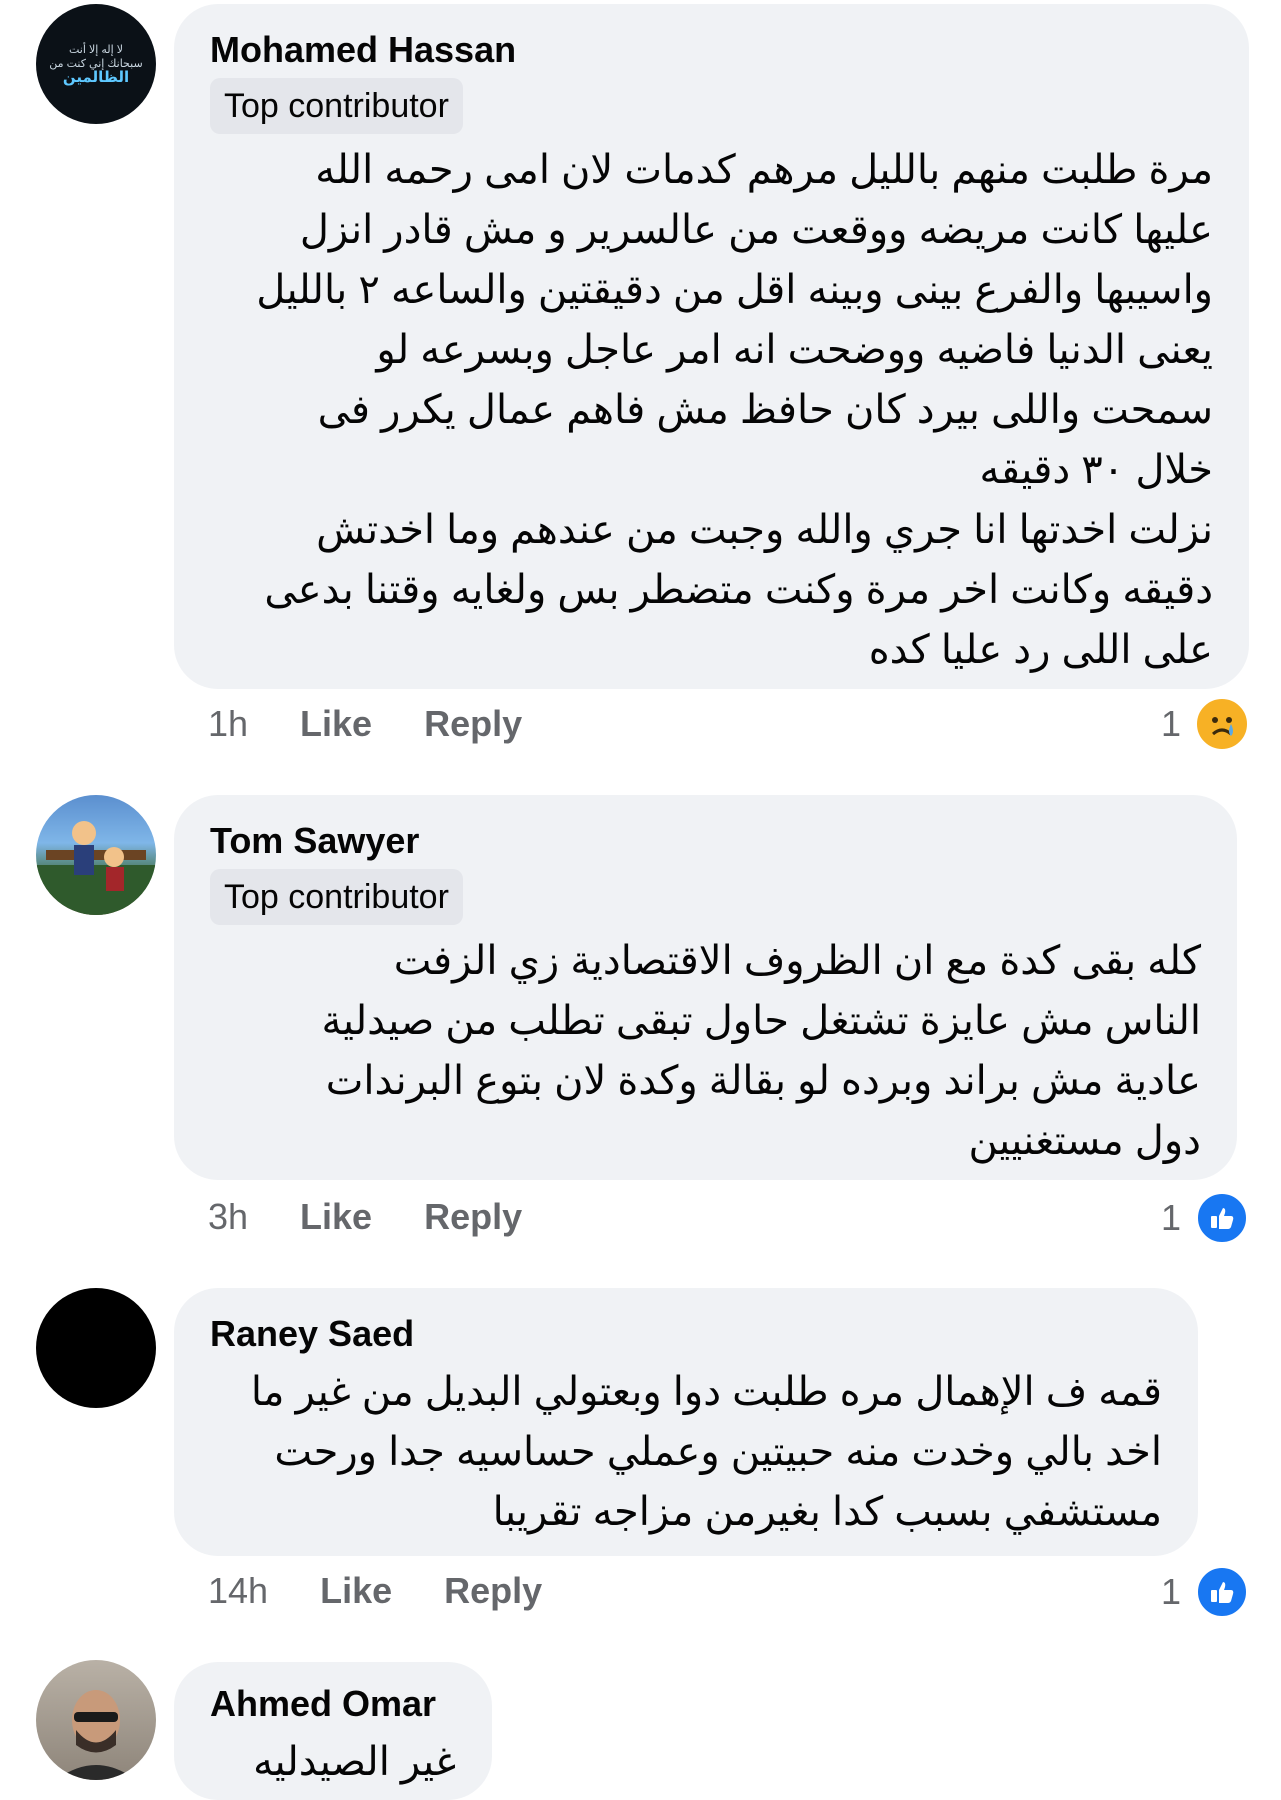 The height and width of the screenshot is (1800, 1281). What do you see at coordinates (1222, 724) in the screenshot?
I see `sad-face-icon` at bounding box center [1222, 724].